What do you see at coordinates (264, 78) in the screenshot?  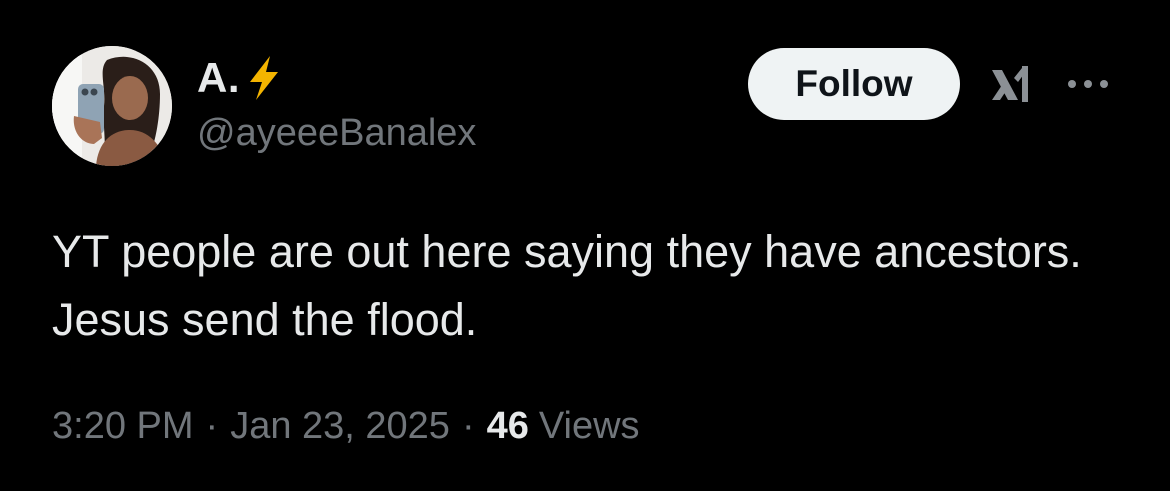 I see `high-voltage-icon` at bounding box center [264, 78].